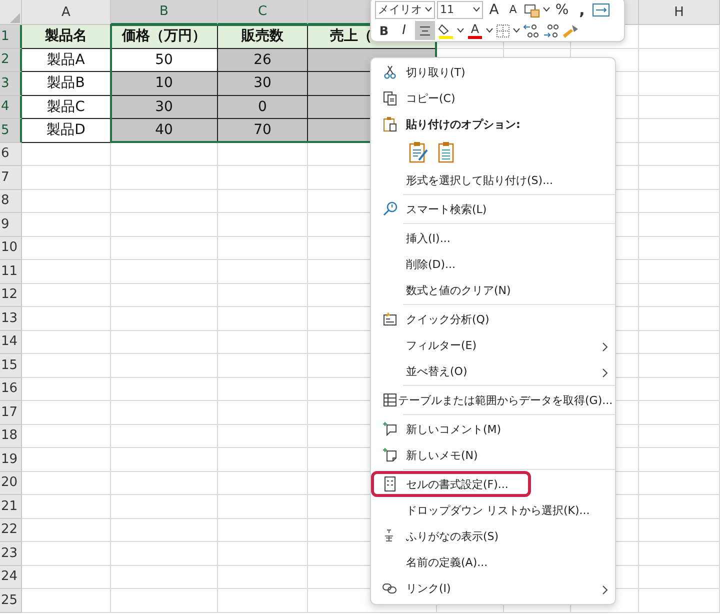  What do you see at coordinates (493, 124) in the screenshot?
I see `menu-heading: 貼り付けのオプション:` at bounding box center [493, 124].